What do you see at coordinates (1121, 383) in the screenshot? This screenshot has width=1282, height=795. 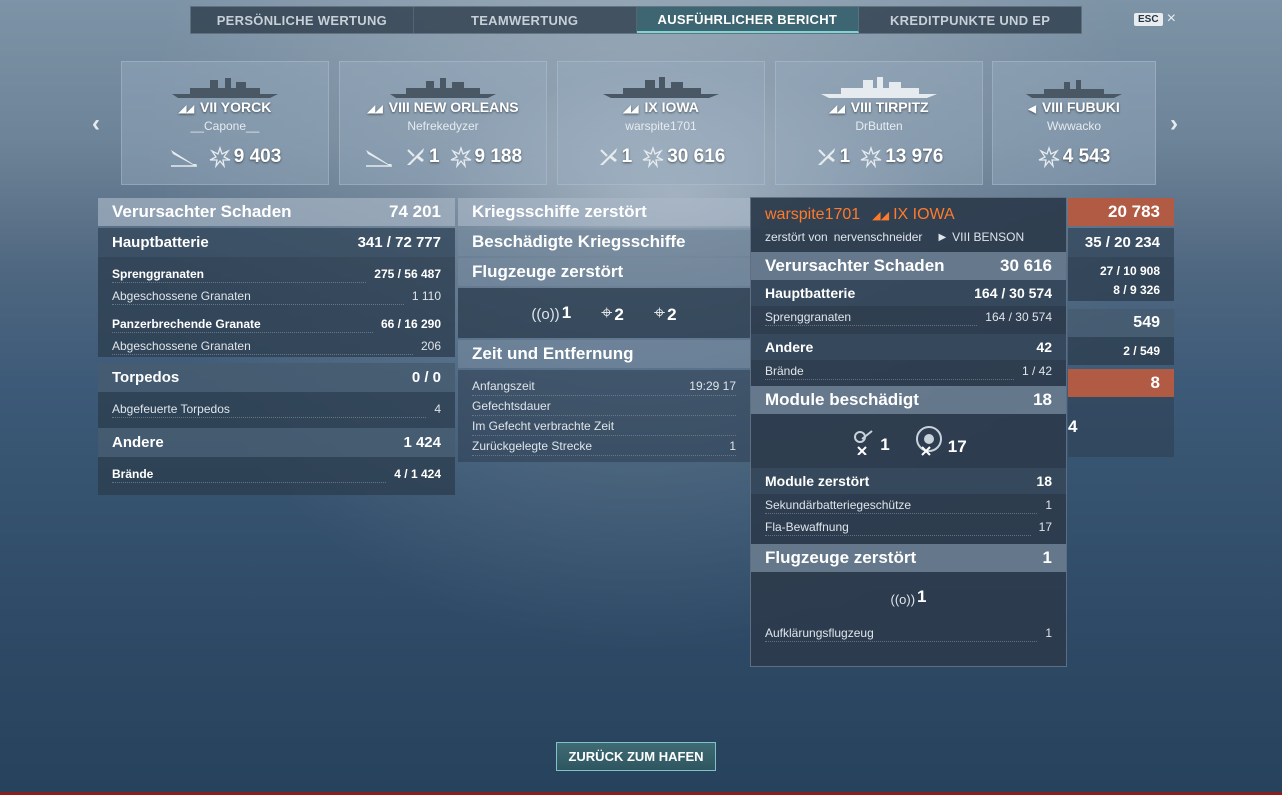 I see `summary-value: 8` at bounding box center [1121, 383].